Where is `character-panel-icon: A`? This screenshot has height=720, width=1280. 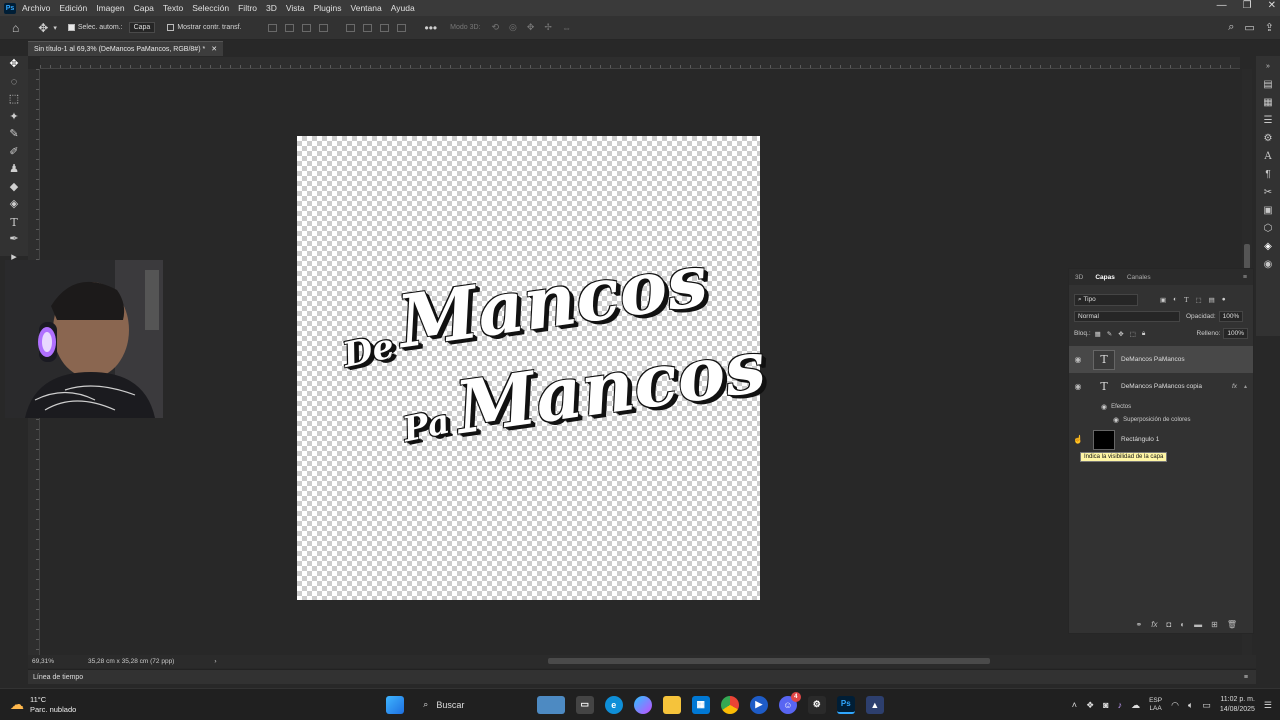 character-panel-icon: A is located at coordinates (1267, 157).